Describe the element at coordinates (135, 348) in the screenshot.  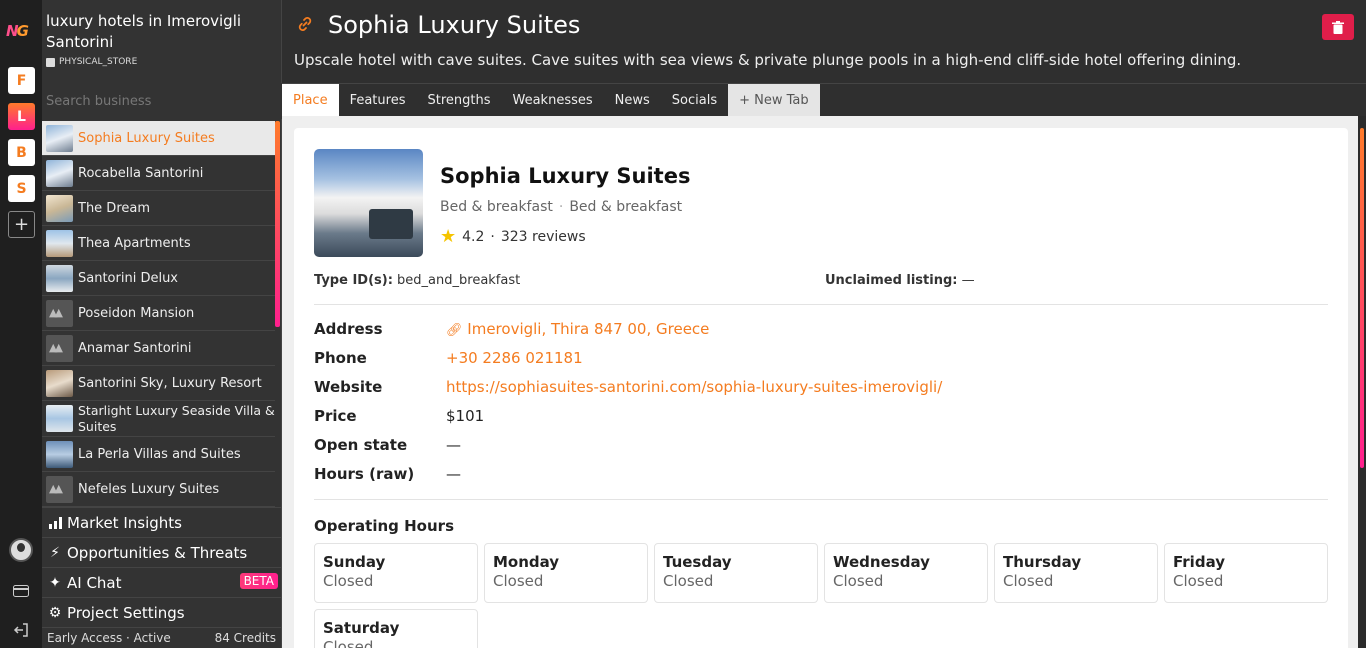
I see `list-item-label: Anamar Santorini` at that location.